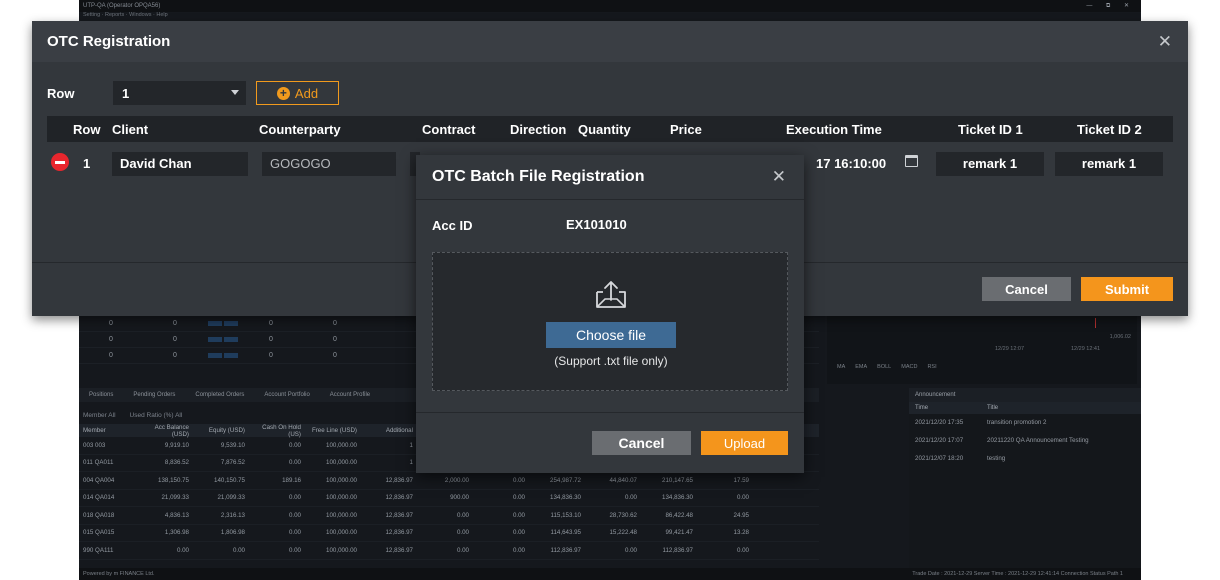 This screenshot has height=580, width=1220. What do you see at coordinates (623, 480) in the screenshot?
I see `table-cell: 44,840.07` at bounding box center [623, 480].